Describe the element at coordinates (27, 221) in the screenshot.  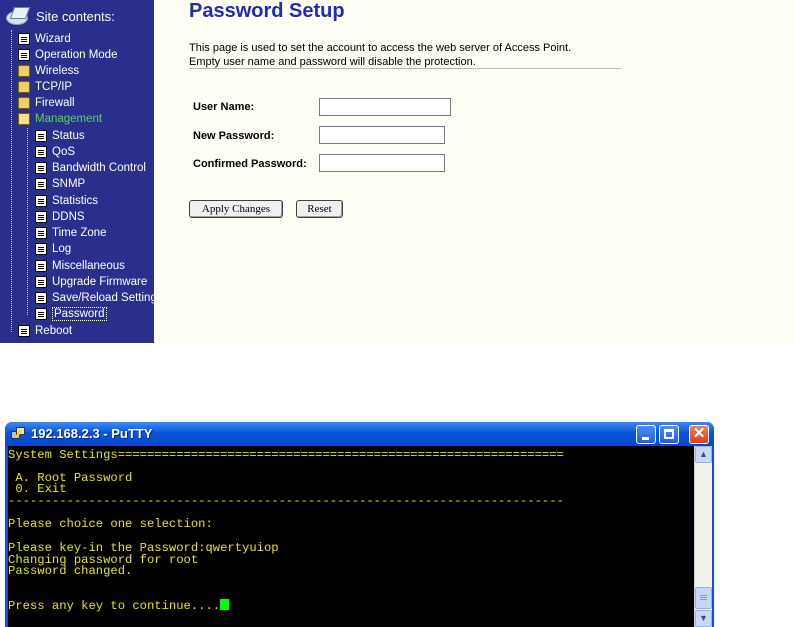
I see `tree-line-management` at that location.